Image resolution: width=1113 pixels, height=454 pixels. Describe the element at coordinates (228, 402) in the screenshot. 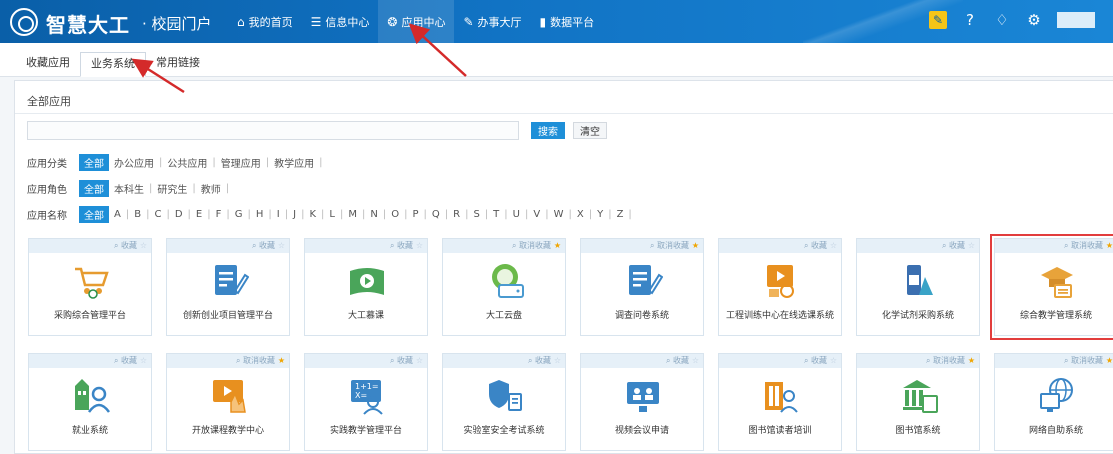

I see `app-card: ⌕ 取消收藏 ★ 开放课程教学中心` at that location.